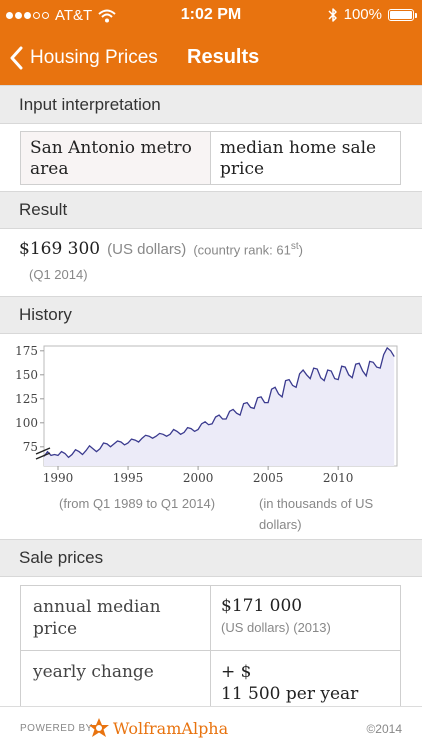  I want to click on nav-bar: Housing Prices Results, so click(211, 57).